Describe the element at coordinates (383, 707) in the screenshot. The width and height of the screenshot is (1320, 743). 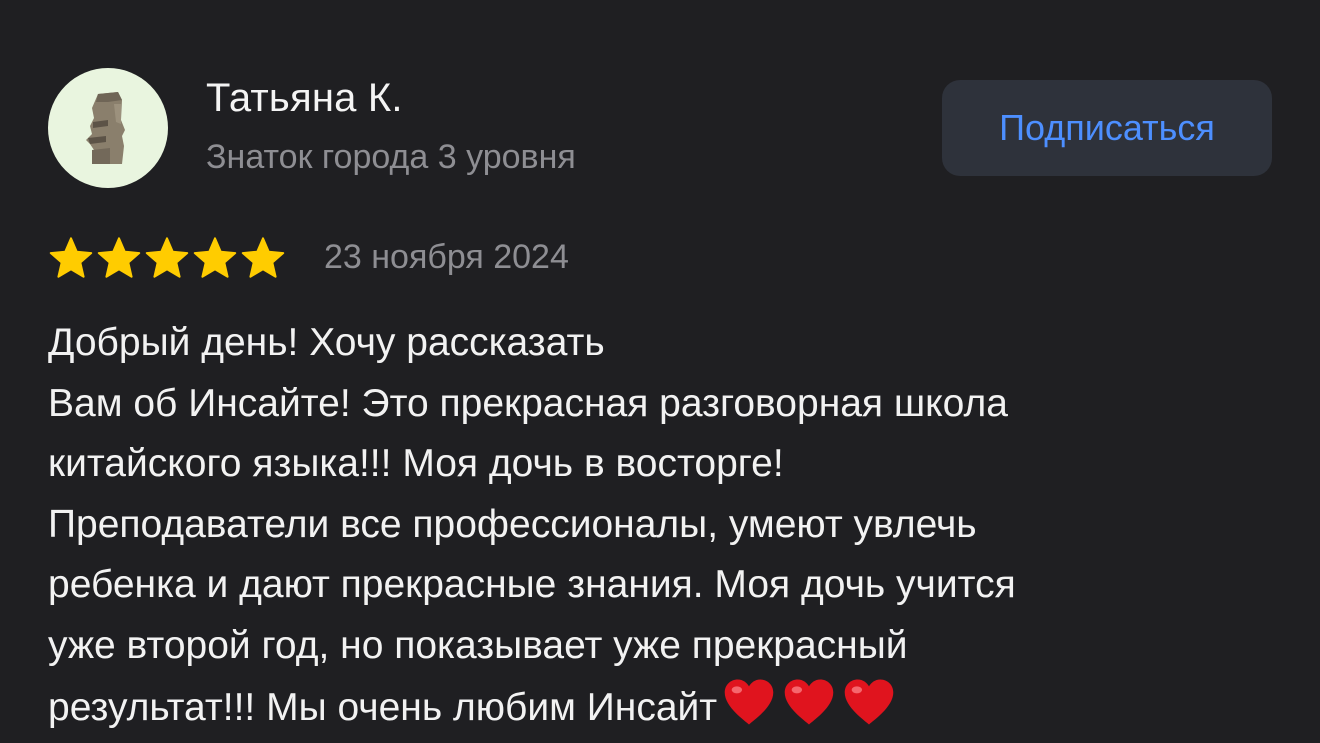
I see `review-line: результат!!! Мы очень любим Инсайт` at that location.